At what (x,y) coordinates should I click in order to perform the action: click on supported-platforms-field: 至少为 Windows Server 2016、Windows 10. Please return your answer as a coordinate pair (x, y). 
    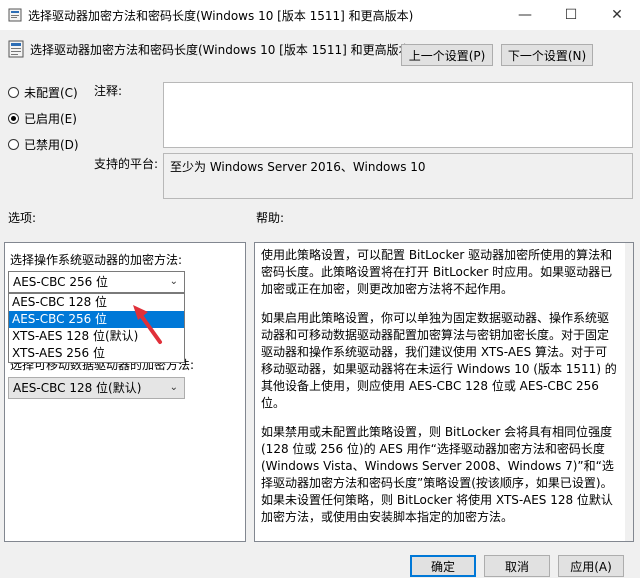
    Looking at the image, I should click on (398, 176).